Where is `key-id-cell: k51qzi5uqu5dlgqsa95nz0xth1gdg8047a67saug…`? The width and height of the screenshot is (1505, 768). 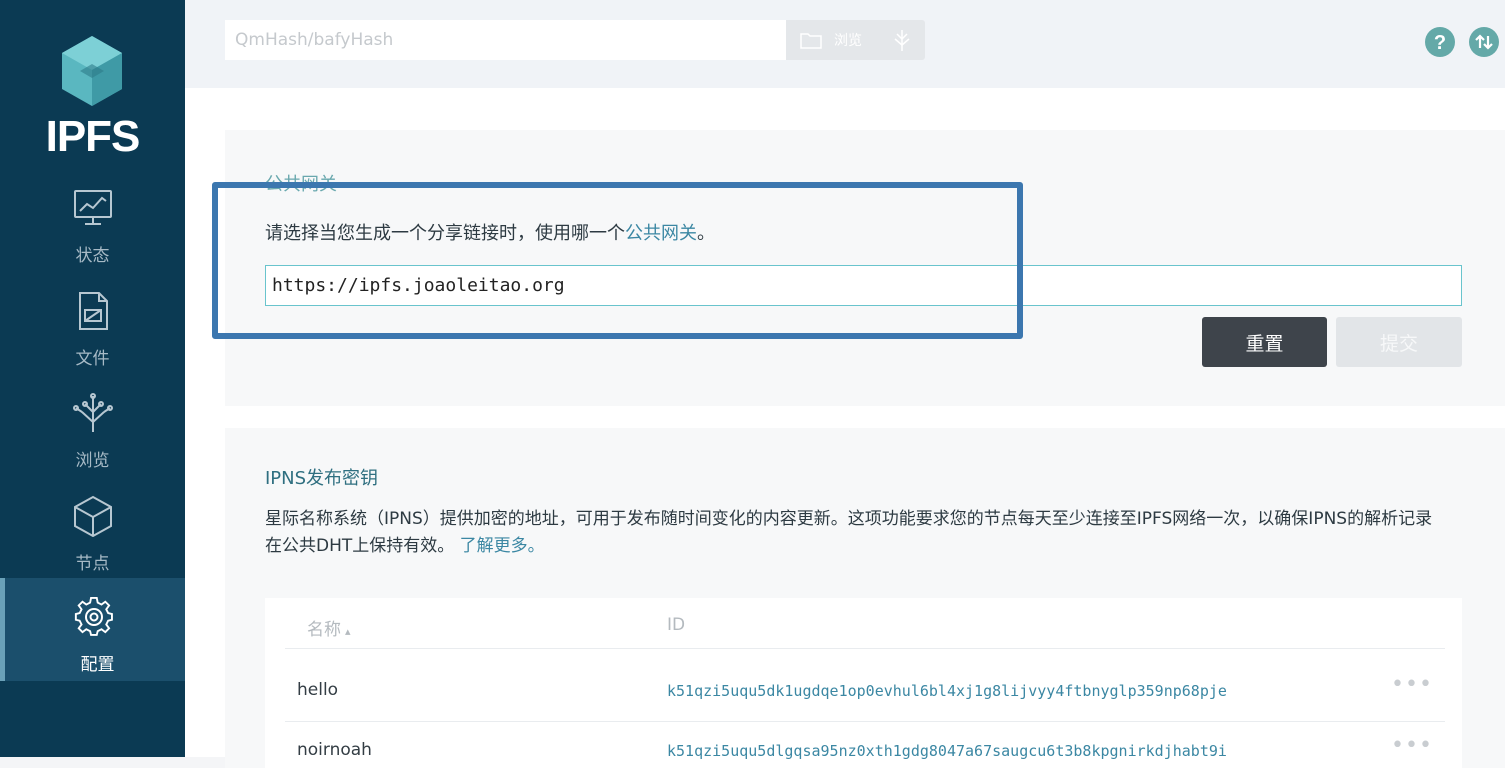
key-id-cell: k51qzi5uqu5dlgqsa95nz0xth1gdg8047a67saug… is located at coordinates (947, 751).